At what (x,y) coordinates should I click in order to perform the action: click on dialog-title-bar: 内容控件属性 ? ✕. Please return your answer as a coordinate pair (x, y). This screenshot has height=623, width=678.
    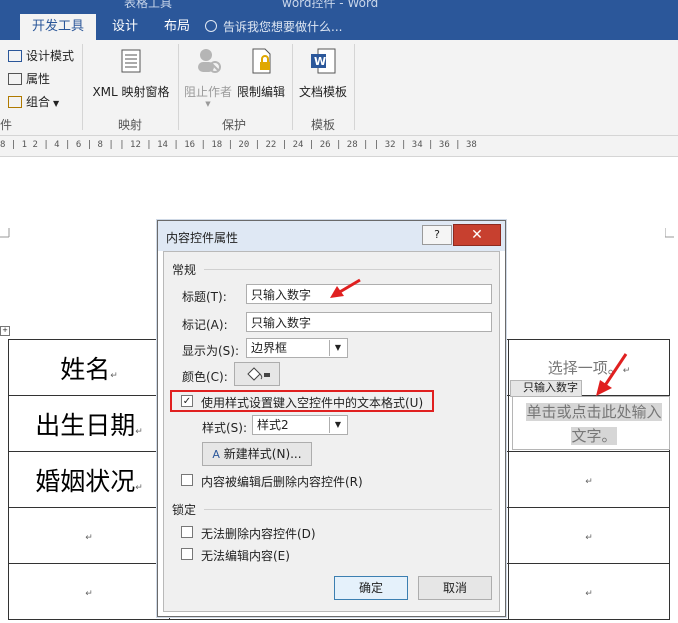
    Looking at the image, I should click on (331, 236).